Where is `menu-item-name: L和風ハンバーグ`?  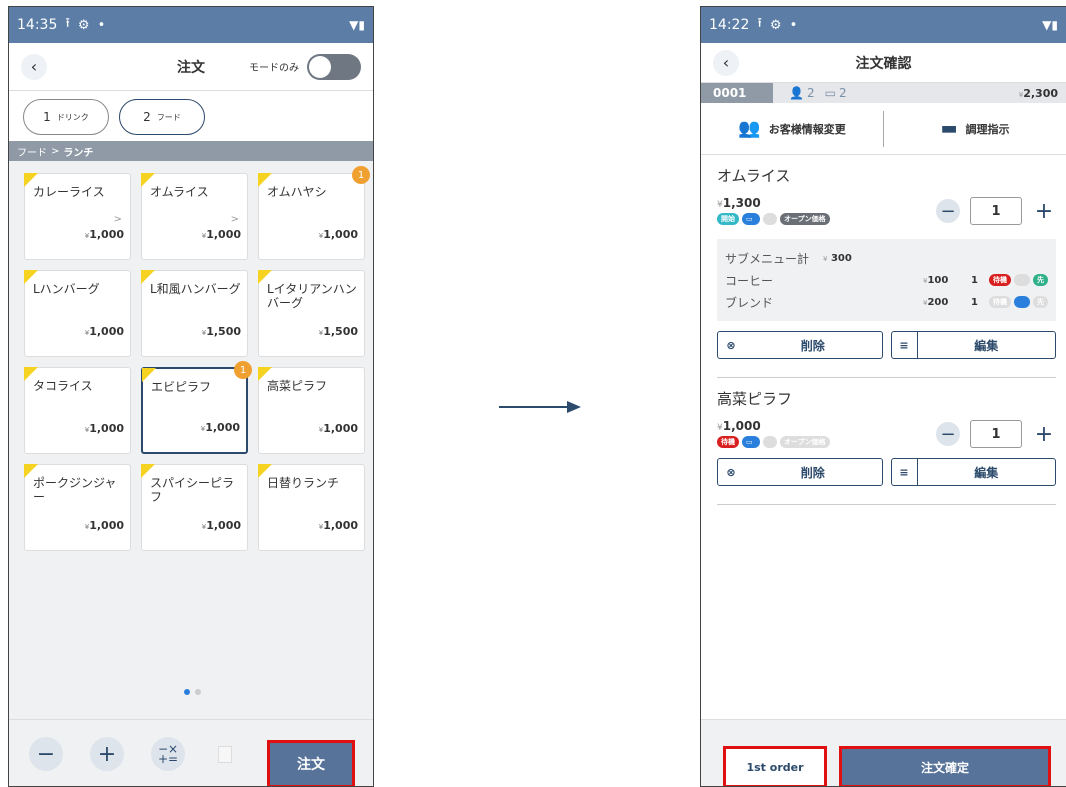
menu-item-name: L和風ハンバーグ is located at coordinates (195, 289).